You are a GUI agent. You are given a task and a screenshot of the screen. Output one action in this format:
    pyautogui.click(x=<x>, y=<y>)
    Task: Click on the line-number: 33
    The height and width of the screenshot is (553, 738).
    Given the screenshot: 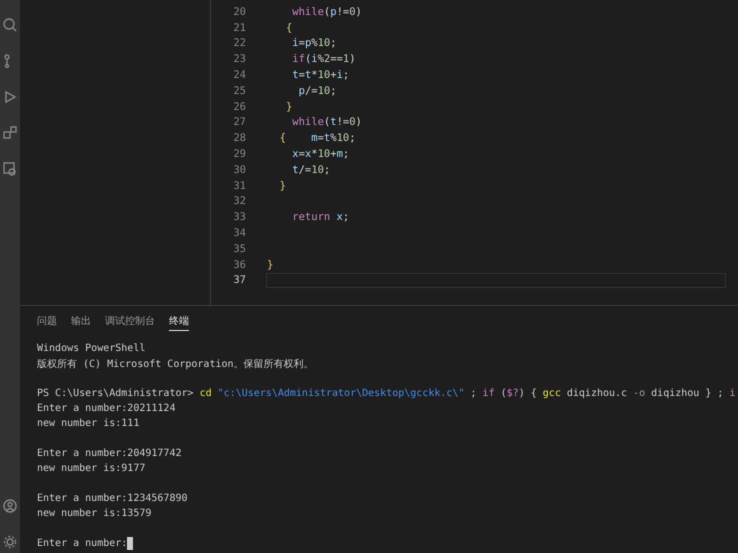 What is the action you would take?
    pyautogui.click(x=239, y=217)
    